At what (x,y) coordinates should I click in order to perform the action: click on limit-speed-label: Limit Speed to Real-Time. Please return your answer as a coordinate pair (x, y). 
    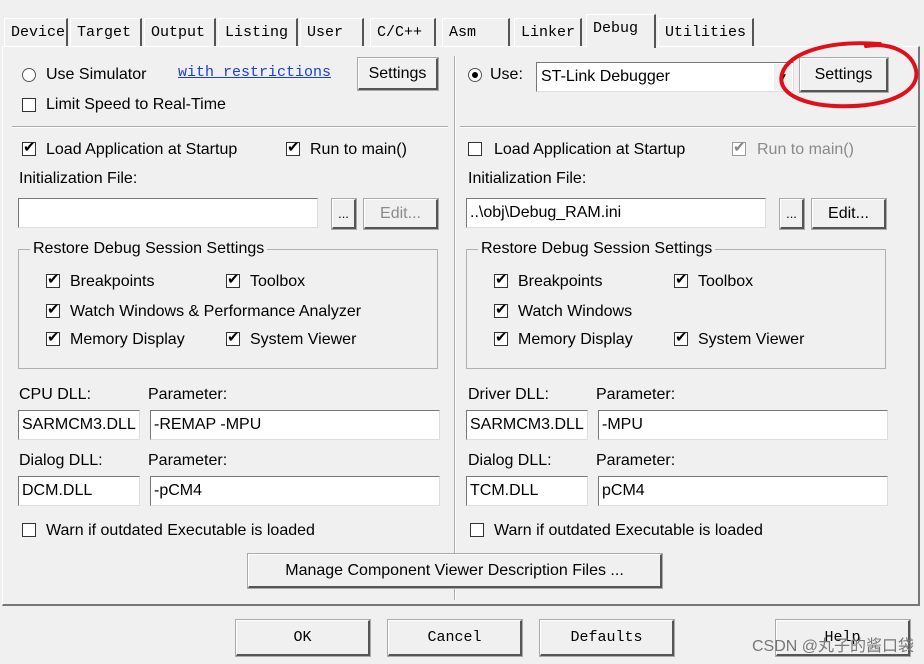
    Looking at the image, I should click on (136, 104).